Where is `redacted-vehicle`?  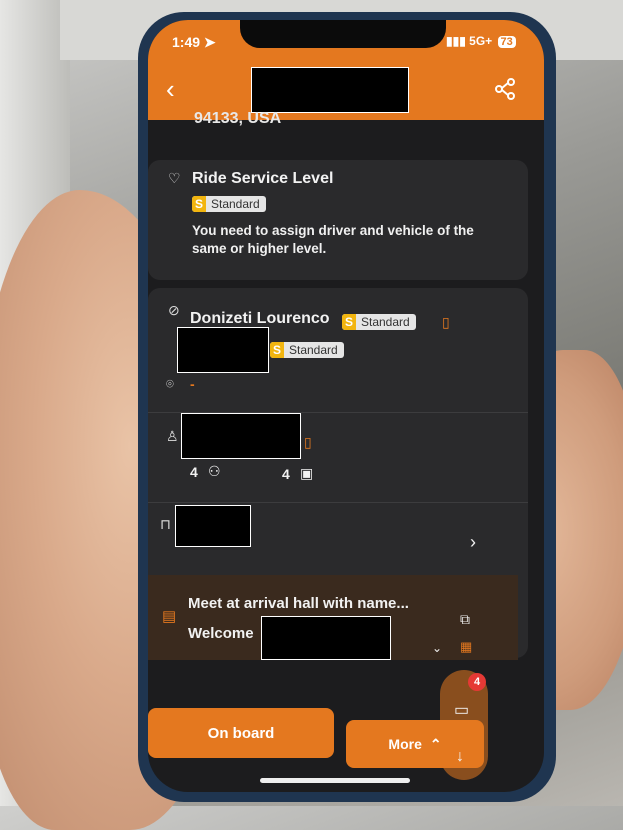 redacted-vehicle is located at coordinates (223, 350).